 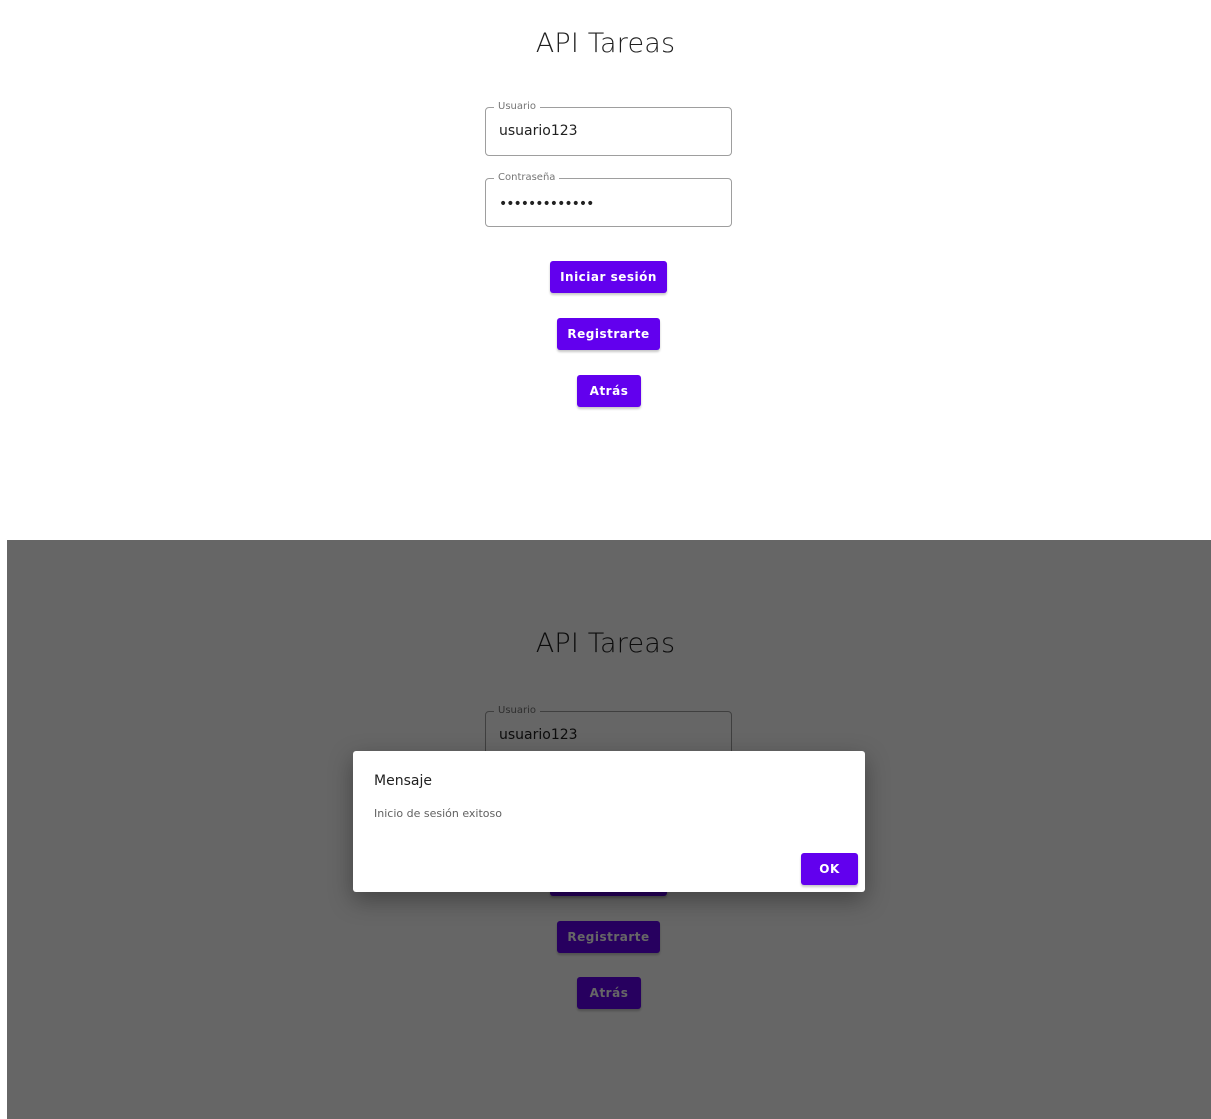 I want to click on message-dialog: Mensaje Inicio de sesión exitoso OK, so click(x=609, y=821).